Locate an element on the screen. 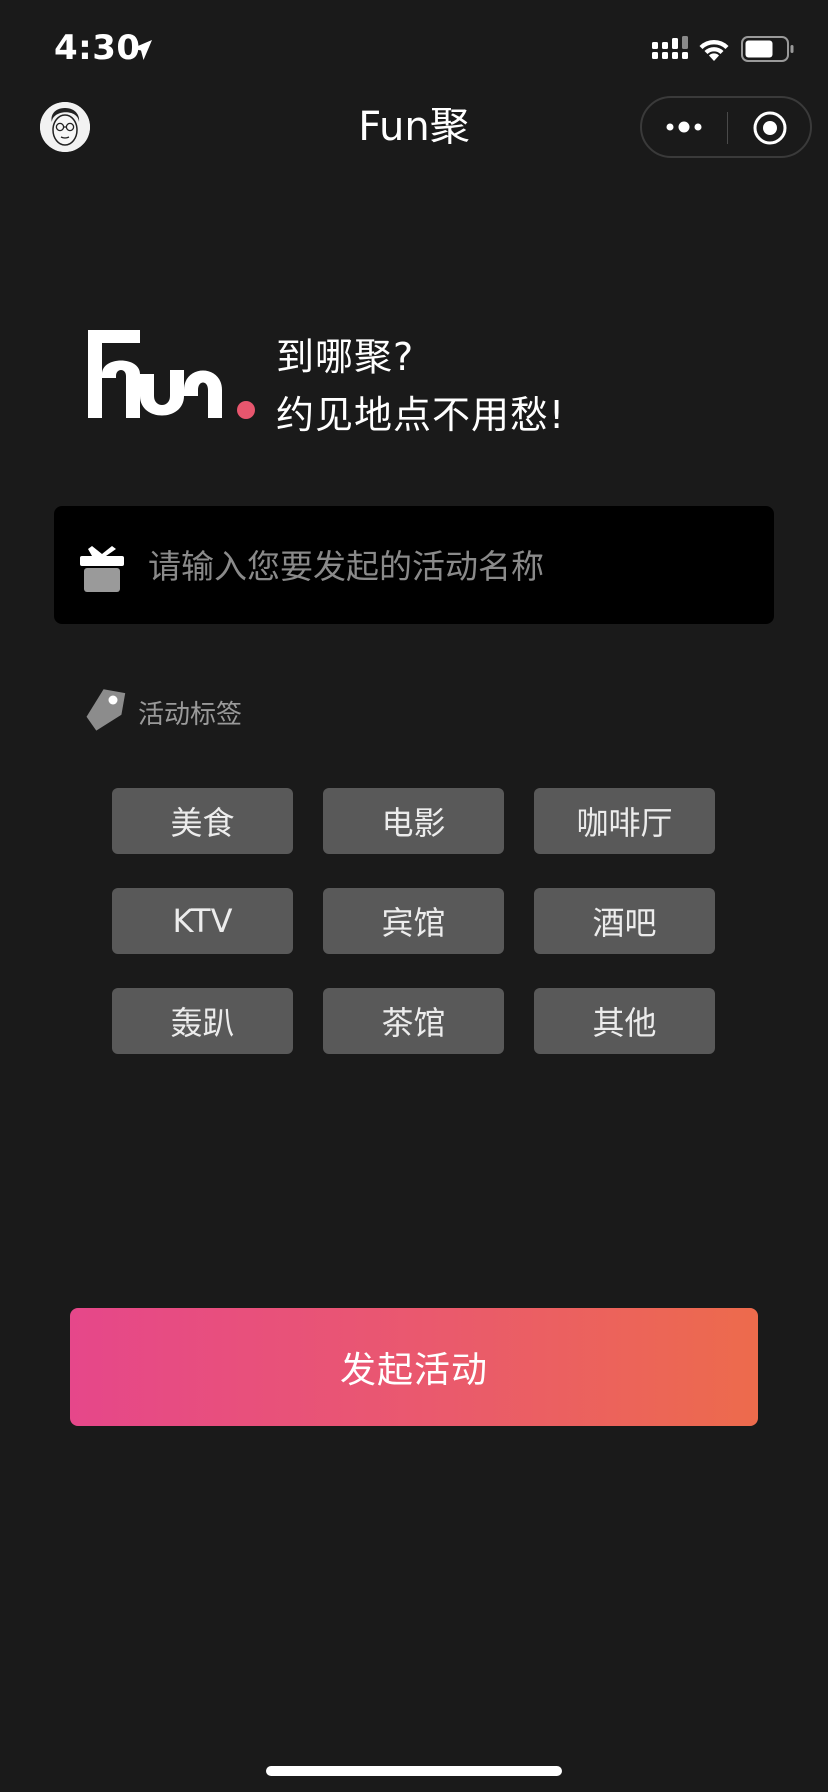 This screenshot has width=828, height=1792. status-time: 4:30 is located at coordinates (97, 48).